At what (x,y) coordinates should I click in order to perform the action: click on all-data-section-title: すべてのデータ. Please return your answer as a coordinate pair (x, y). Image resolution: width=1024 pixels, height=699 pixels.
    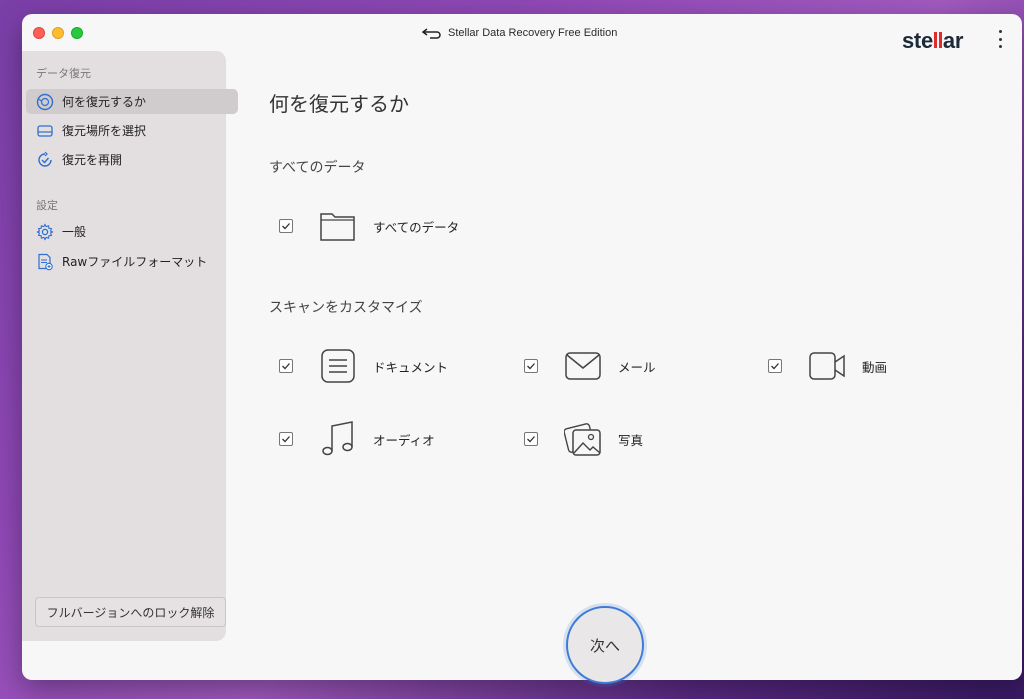
    Looking at the image, I should click on (317, 168).